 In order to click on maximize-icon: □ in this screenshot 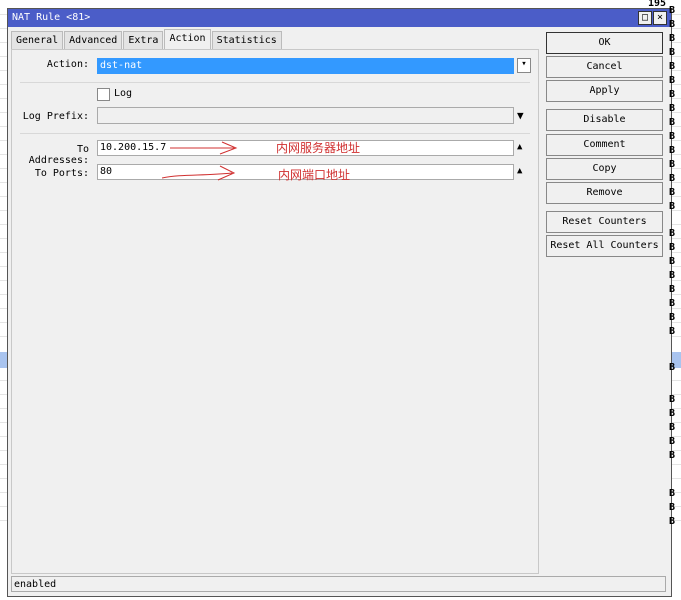, I will do `click(645, 18)`.